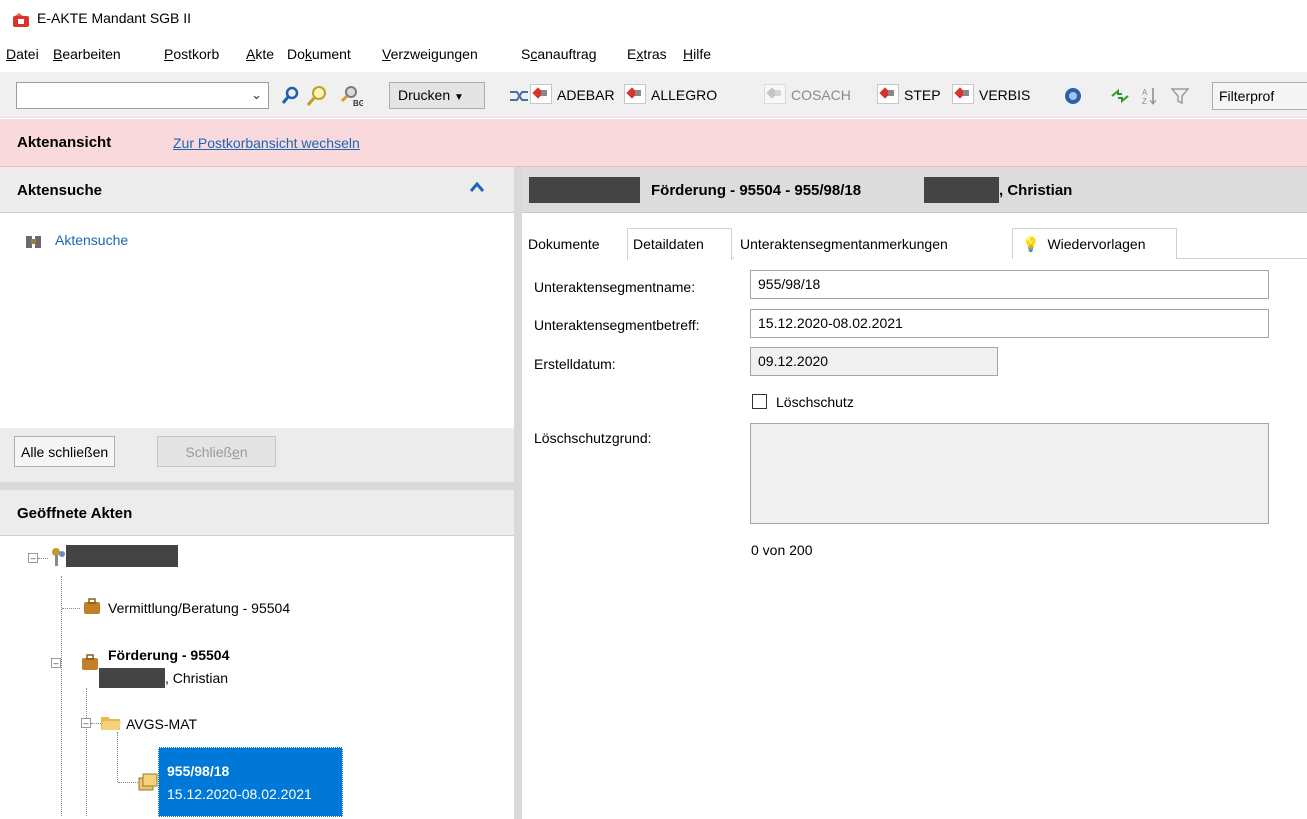 This screenshot has width=1307, height=819. What do you see at coordinates (615, 287) in the screenshot?
I see `segment-name-label: Unteraktensegmentname:` at bounding box center [615, 287].